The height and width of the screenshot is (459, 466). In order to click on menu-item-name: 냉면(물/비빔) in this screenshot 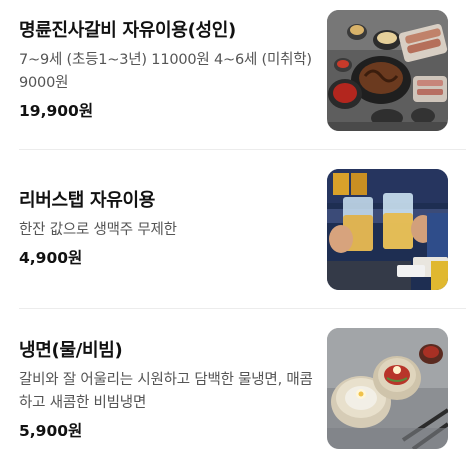, I will do `click(71, 350)`.